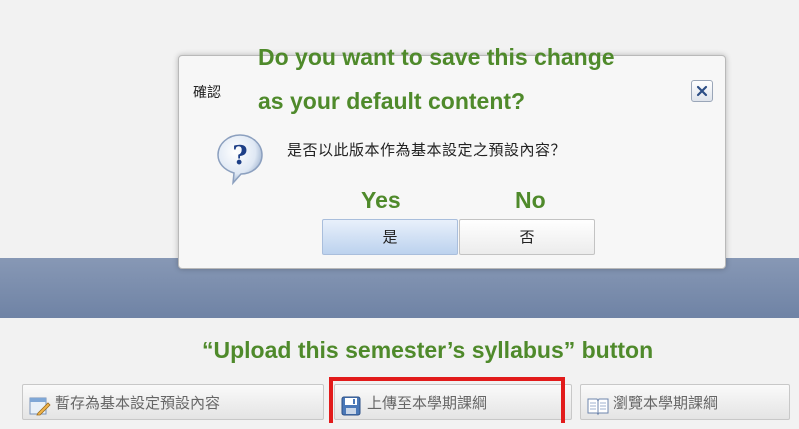  I want to click on annotation-question-line2: as your default content?, so click(392, 101).